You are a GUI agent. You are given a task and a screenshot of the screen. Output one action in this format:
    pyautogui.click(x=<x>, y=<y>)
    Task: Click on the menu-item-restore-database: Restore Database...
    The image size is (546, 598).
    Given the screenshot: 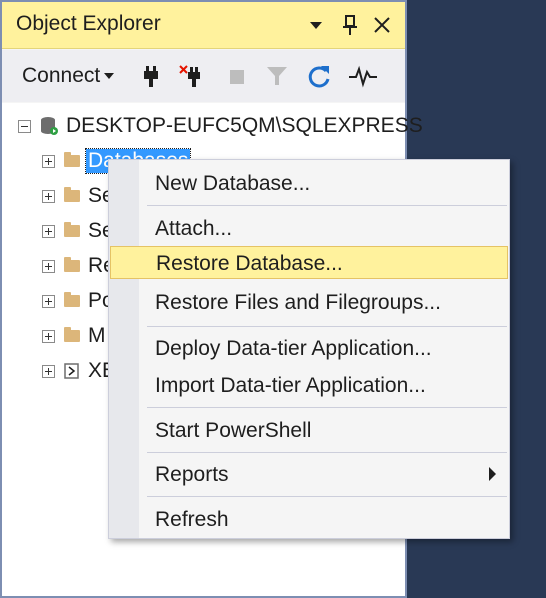 What is the action you would take?
    pyautogui.click(x=309, y=262)
    